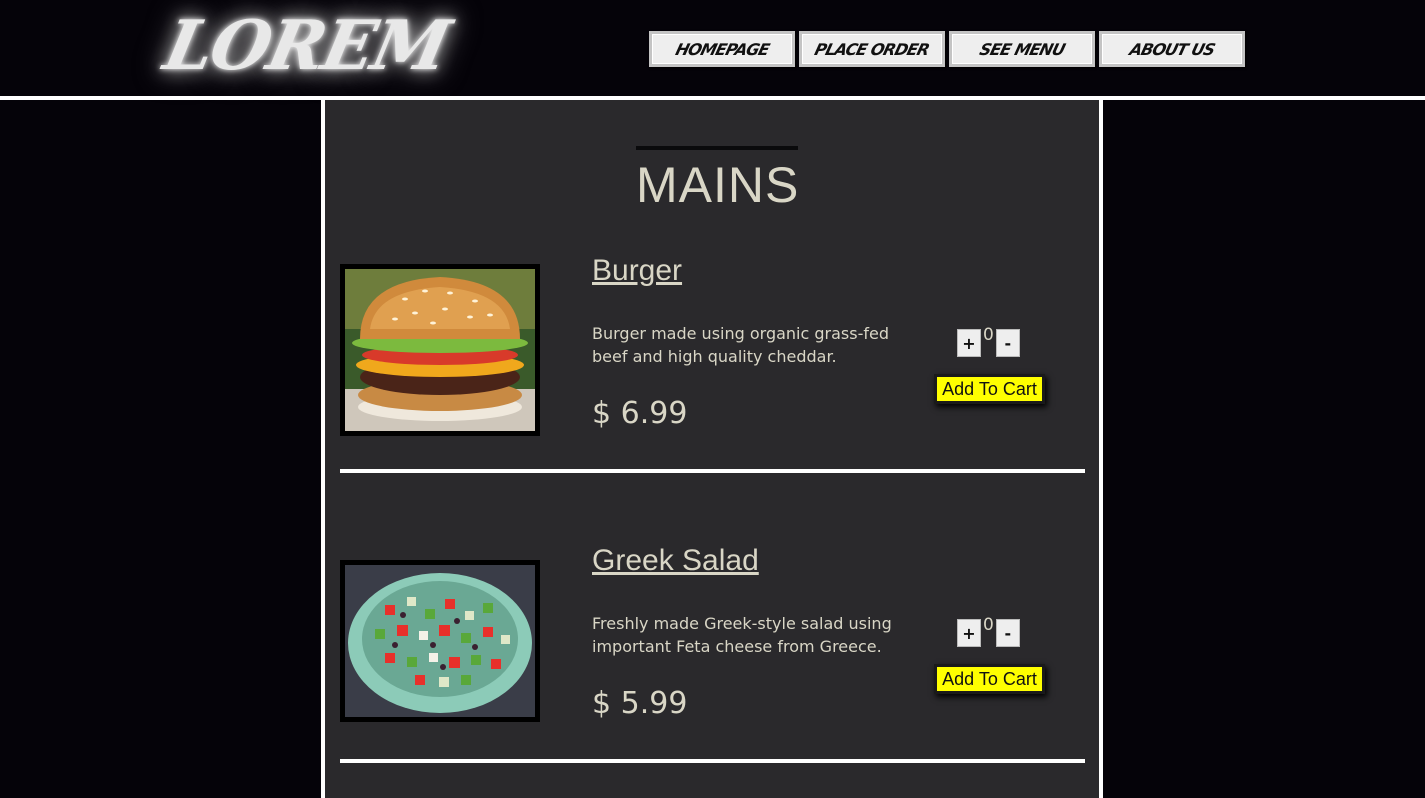 The height and width of the screenshot is (798, 1425). Describe the element at coordinates (637, 271) in the screenshot. I see `item-name-link: Burger` at that location.